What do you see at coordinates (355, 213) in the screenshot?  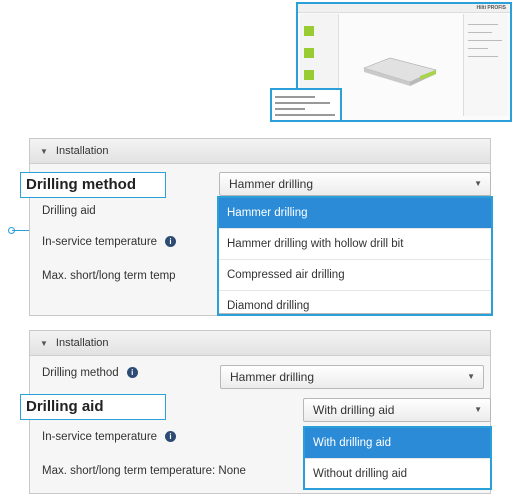 I see `option-hammer-drilling: Hammer drilling` at bounding box center [355, 213].